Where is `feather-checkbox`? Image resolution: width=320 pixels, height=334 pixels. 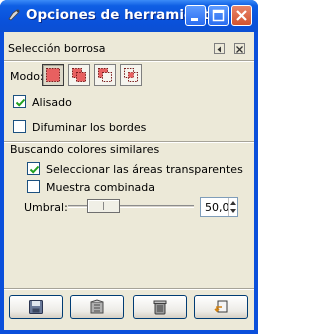
feather-checkbox is located at coordinates (19, 126).